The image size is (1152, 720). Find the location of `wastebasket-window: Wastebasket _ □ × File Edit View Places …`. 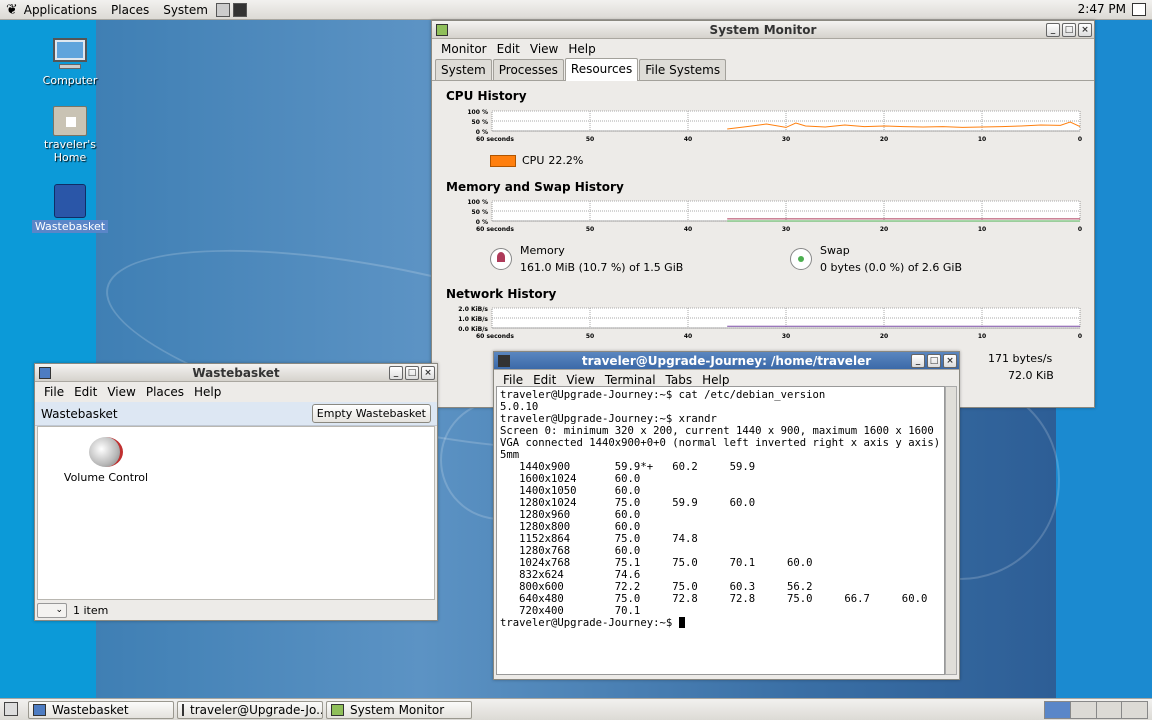

wastebasket-window: Wastebasket _ □ × File Edit View Places … is located at coordinates (236, 492).